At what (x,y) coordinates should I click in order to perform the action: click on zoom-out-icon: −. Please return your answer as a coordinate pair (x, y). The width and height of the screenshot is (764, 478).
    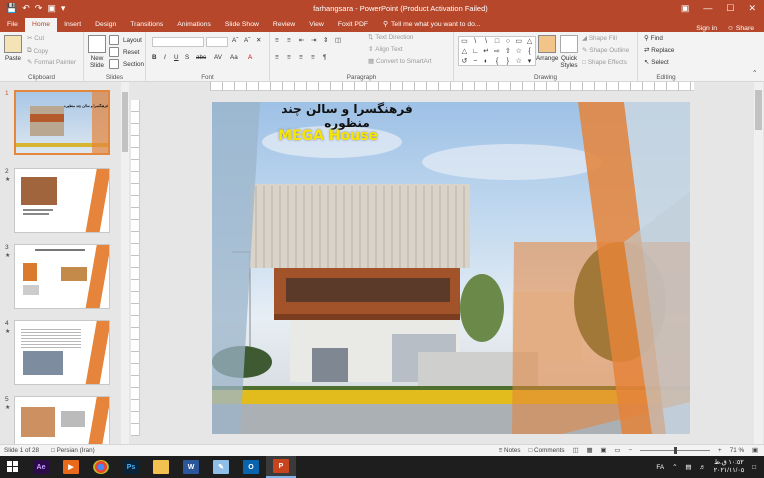
    Looking at the image, I should click on (630, 450).